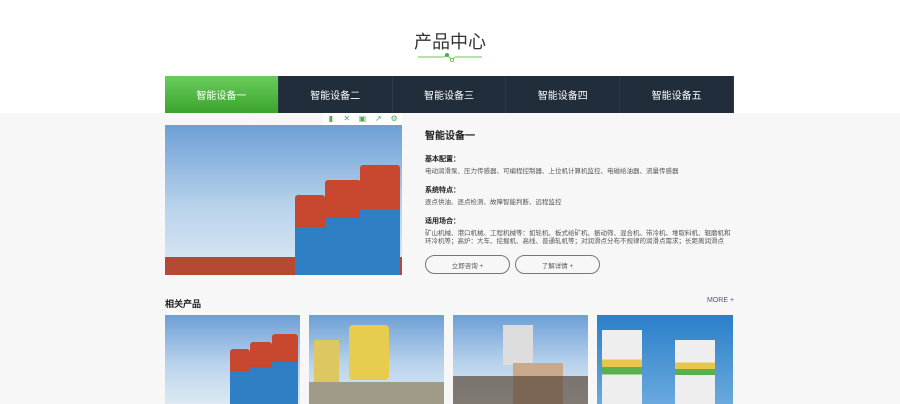 This screenshot has width=900, height=404. What do you see at coordinates (493, 202) in the screenshot?
I see `section-text: 逐点供油、逐点检测、故障智能判断、远程监控` at bounding box center [493, 202].